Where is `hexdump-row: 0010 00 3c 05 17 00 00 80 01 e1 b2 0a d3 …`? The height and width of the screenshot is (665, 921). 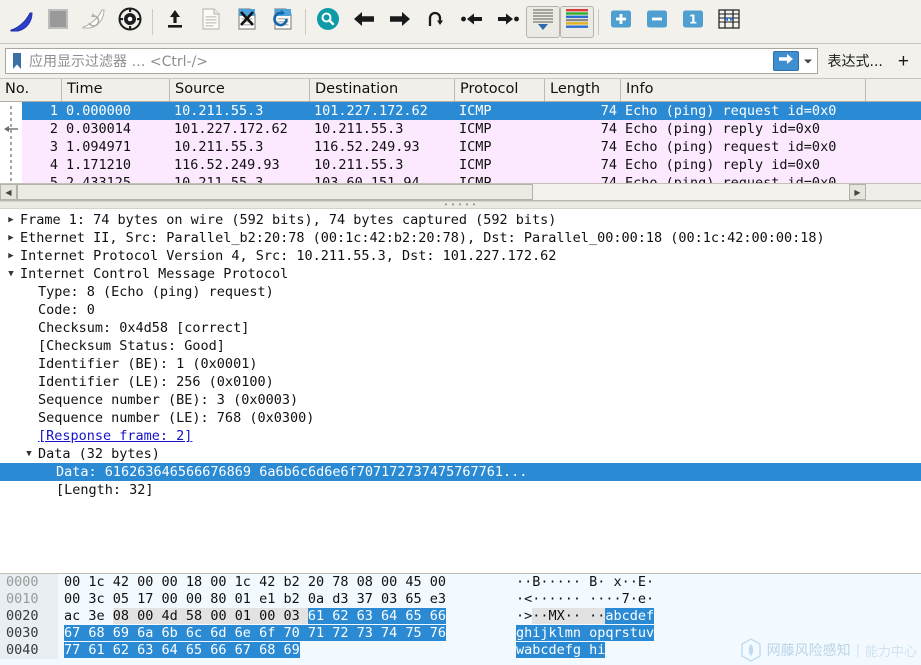
hexdump-row: 0010 00 3c 05 17 00 00 80 01 e1 b2 0a d3 … is located at coordinates (460, 599).